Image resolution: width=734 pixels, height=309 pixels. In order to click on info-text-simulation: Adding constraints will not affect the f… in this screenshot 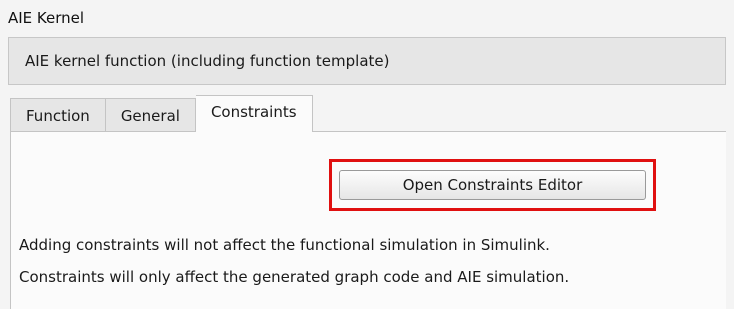, I will do `click(284, 245)`.